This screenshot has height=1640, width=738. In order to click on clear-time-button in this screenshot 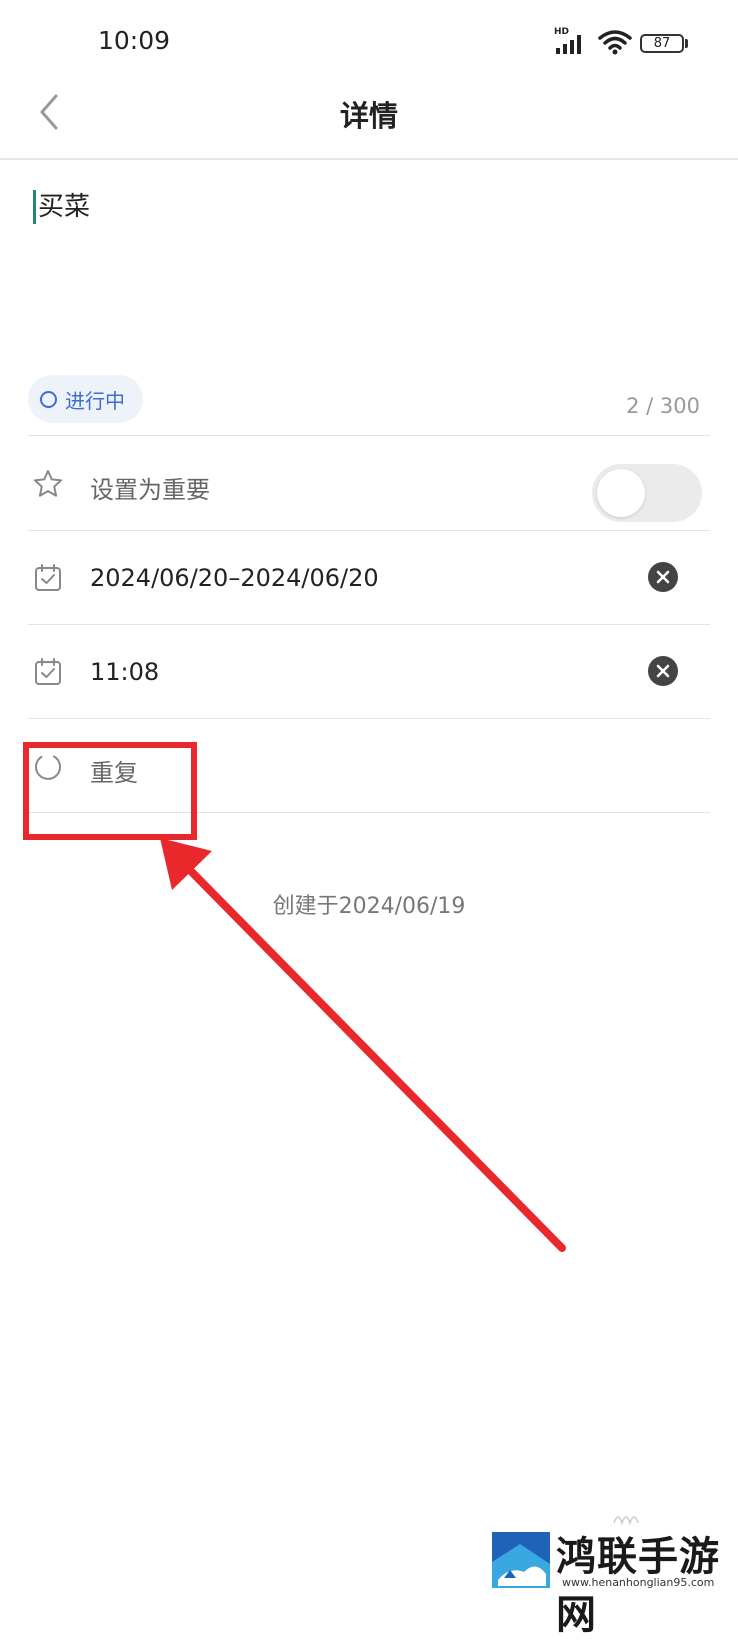, I will do `click(663, 671)`.